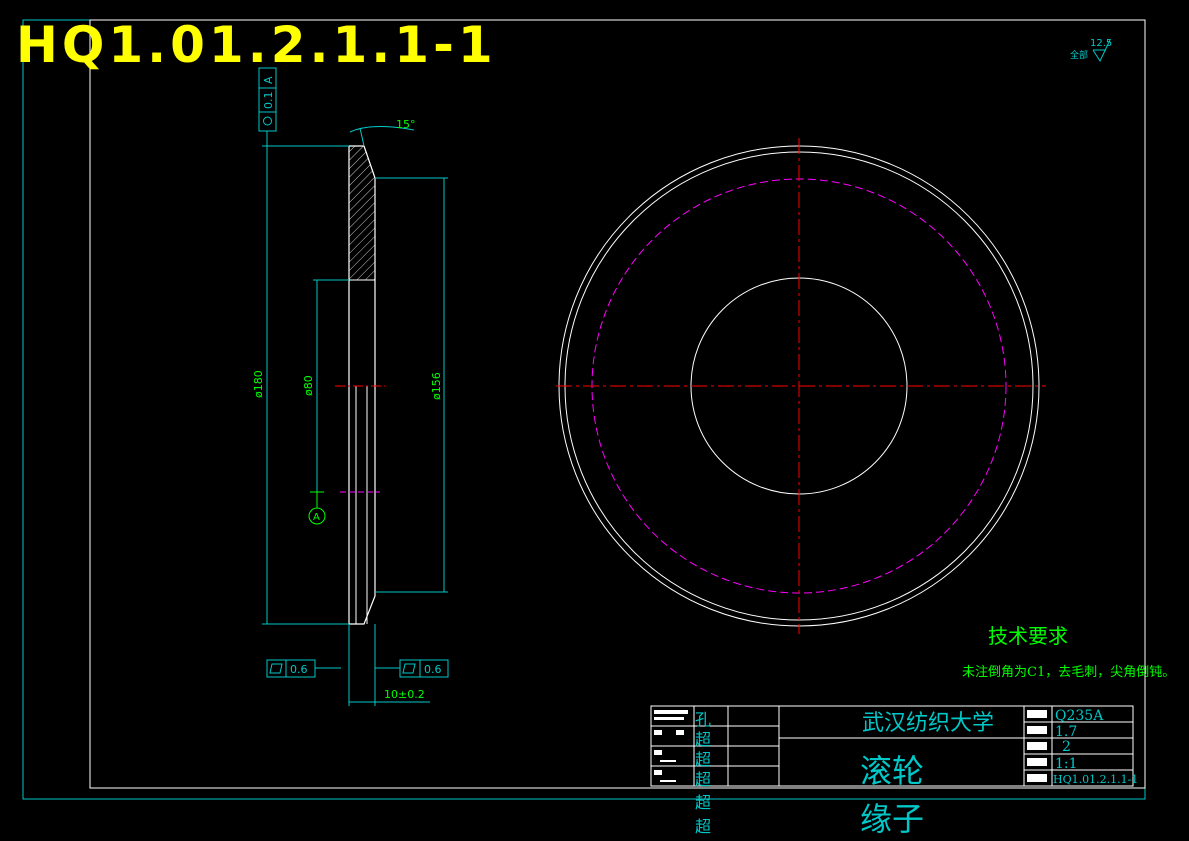 The width and height of the screenshot is (1189, 841). I want to click on surface-finish-note: 全部, so click(1079, 55).